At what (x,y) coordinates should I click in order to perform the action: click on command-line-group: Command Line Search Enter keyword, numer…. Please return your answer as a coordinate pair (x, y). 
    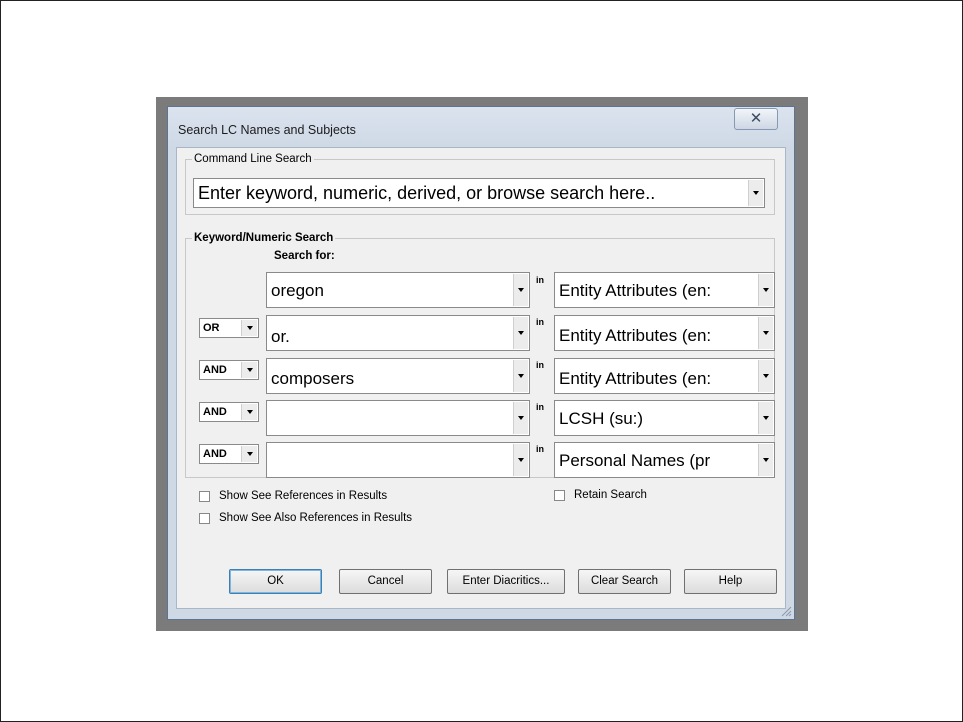
    Looking at the image, I should click on (480, 184).